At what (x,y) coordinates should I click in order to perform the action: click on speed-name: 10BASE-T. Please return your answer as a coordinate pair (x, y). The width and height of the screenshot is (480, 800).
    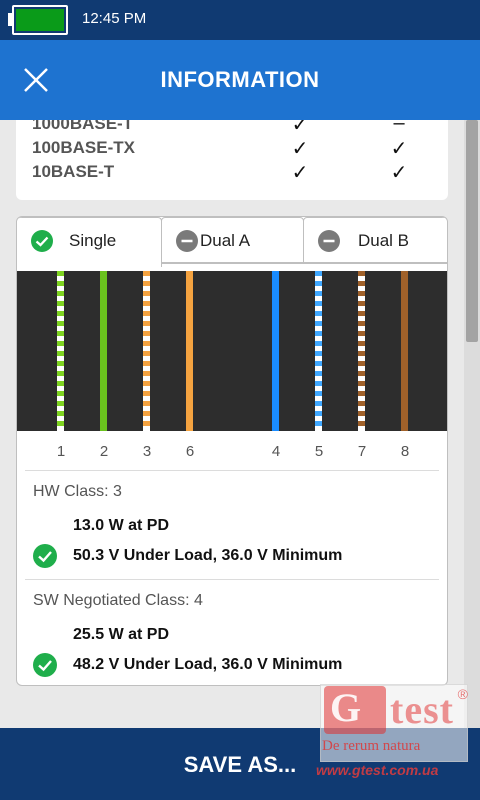
    Looking at the image, I should click on (73, 171).